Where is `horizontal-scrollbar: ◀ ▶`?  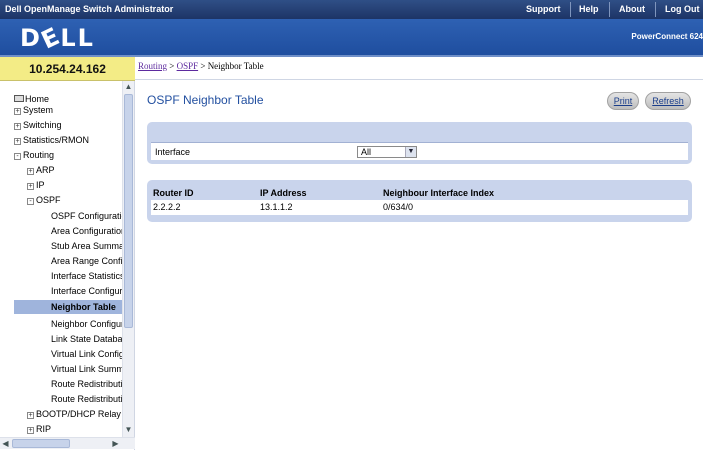 horizontal-scrollbar: ◀ ▶ is located at coordinates (67, 443).